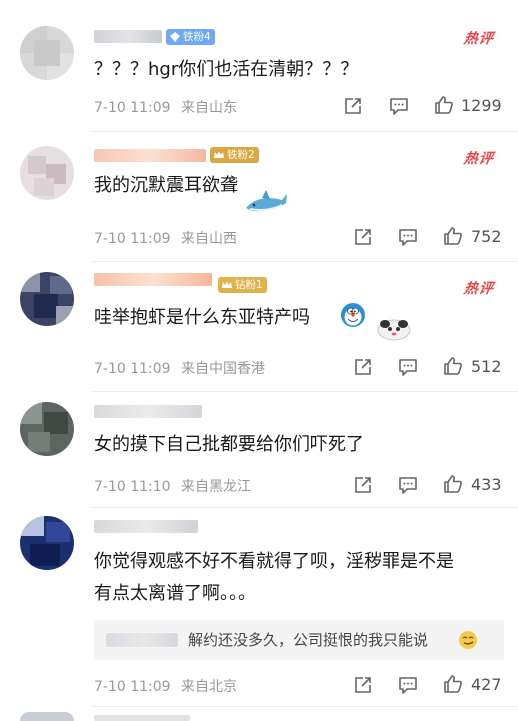  What do you see at coordinates (226, 69) in the screenshot?
I see `comment-text: ？？？hgr你们也活在清朝？？？` at bounding box center [226, 69].